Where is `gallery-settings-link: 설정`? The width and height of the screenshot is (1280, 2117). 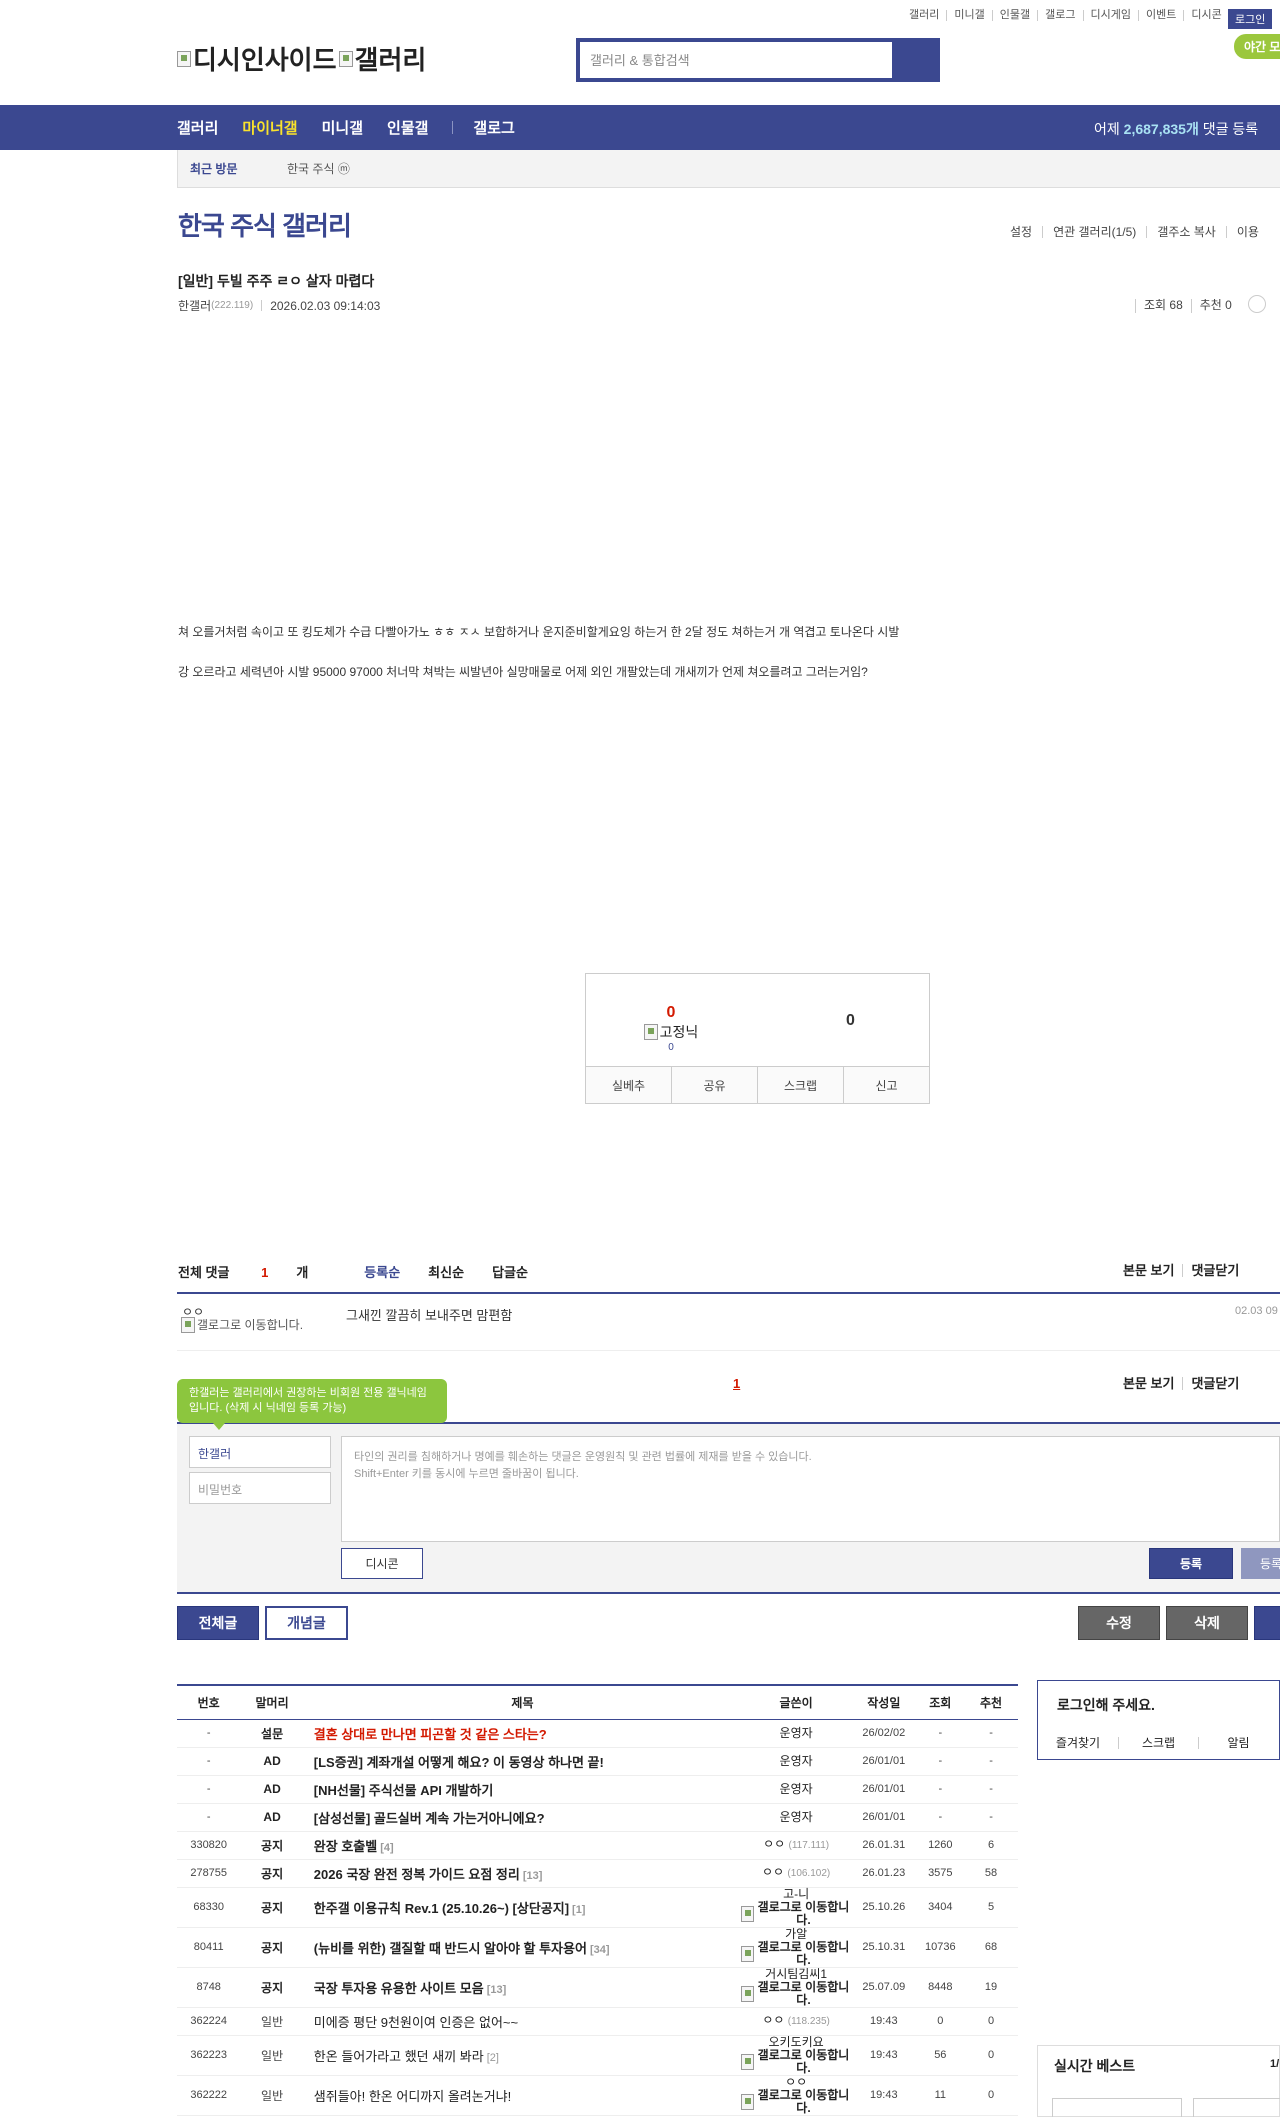
gallery-settings-link: 설정 is located at coordinates (1021, 232).